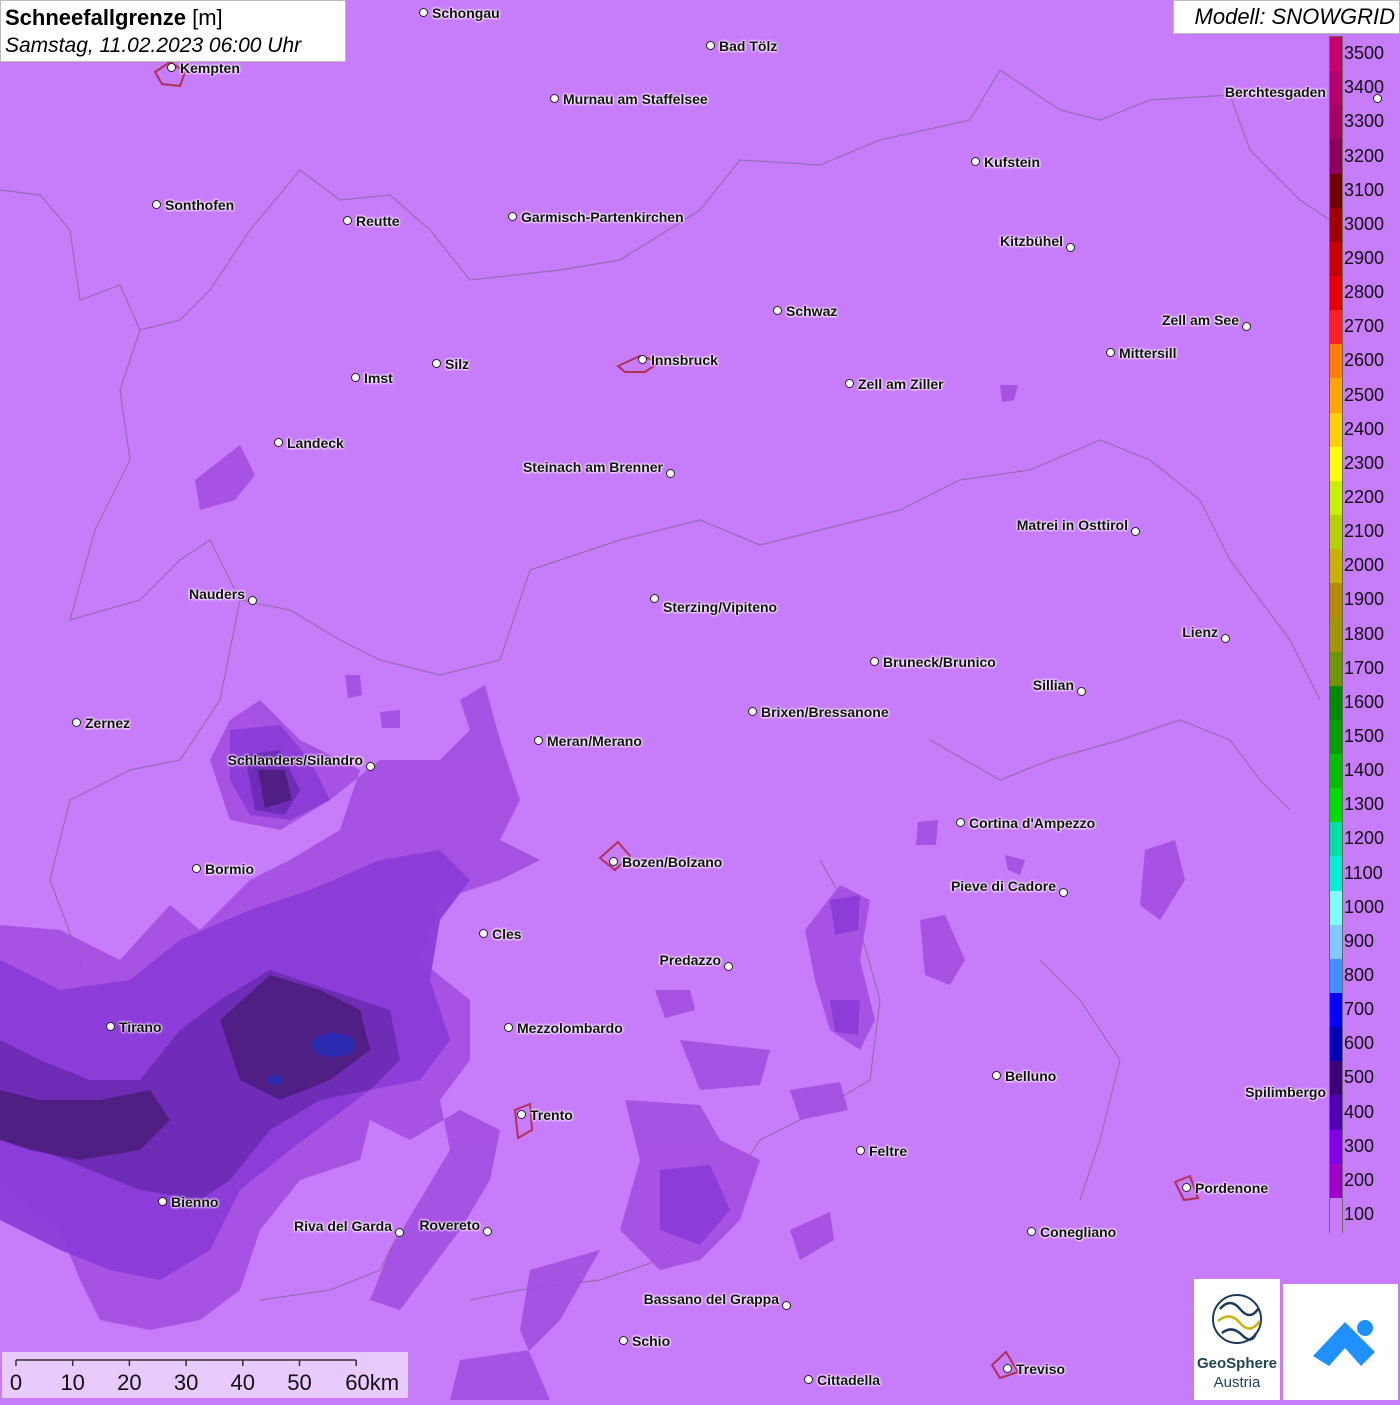 The width and height of the screenshot is (1400, 1405). What do you see at coordinates (1364, 633) in the screenshot?
I see `legend-label: 1800` at bounding box center [1364, 633].